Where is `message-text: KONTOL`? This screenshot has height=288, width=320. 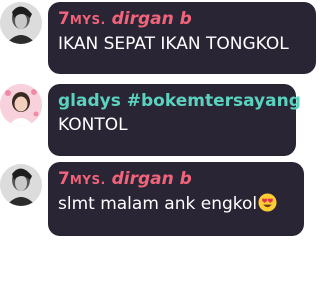
message-text: KONTOL is located at coordinates (93, 125).